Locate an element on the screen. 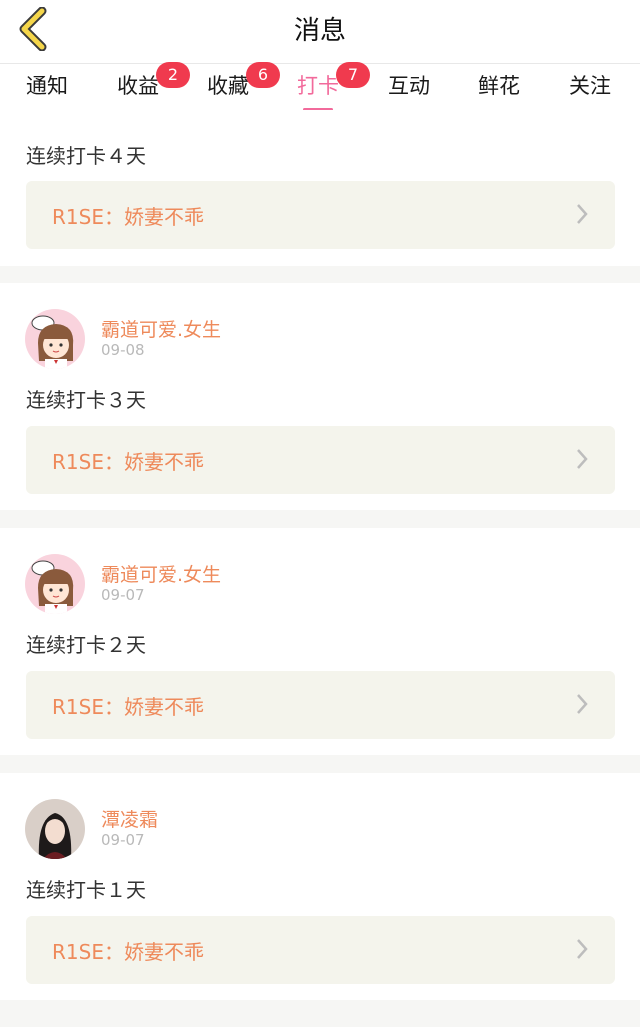  unread-badge: 2 is located at coordinates (173, 75).